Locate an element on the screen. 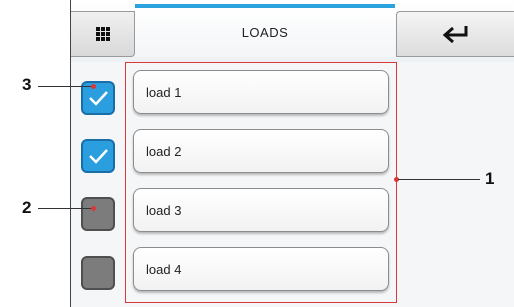  callout-1: 1 is located at coordinates (490, 178).